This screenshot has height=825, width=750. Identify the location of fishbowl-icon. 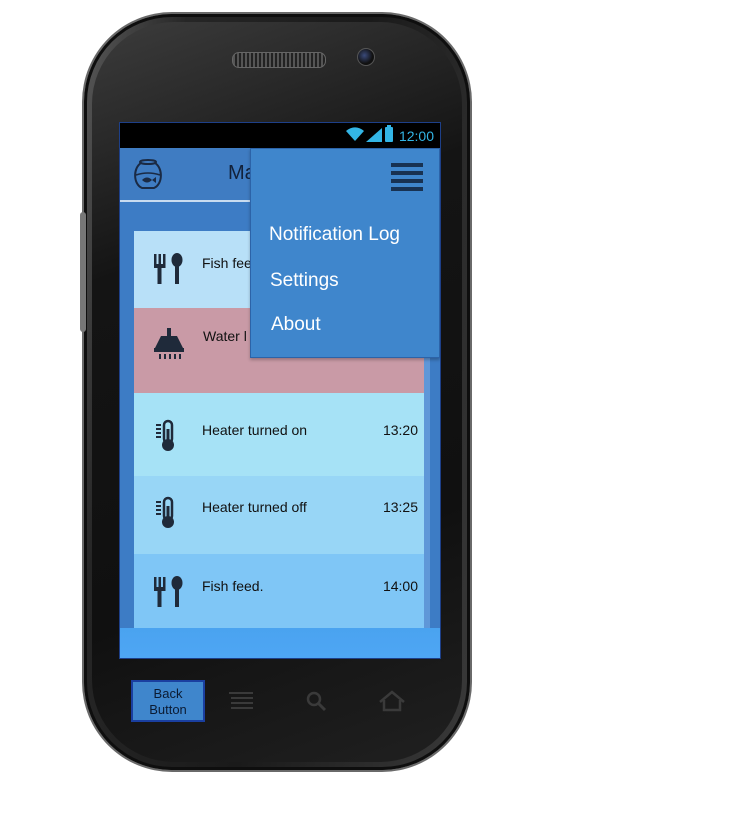
(148, 174).